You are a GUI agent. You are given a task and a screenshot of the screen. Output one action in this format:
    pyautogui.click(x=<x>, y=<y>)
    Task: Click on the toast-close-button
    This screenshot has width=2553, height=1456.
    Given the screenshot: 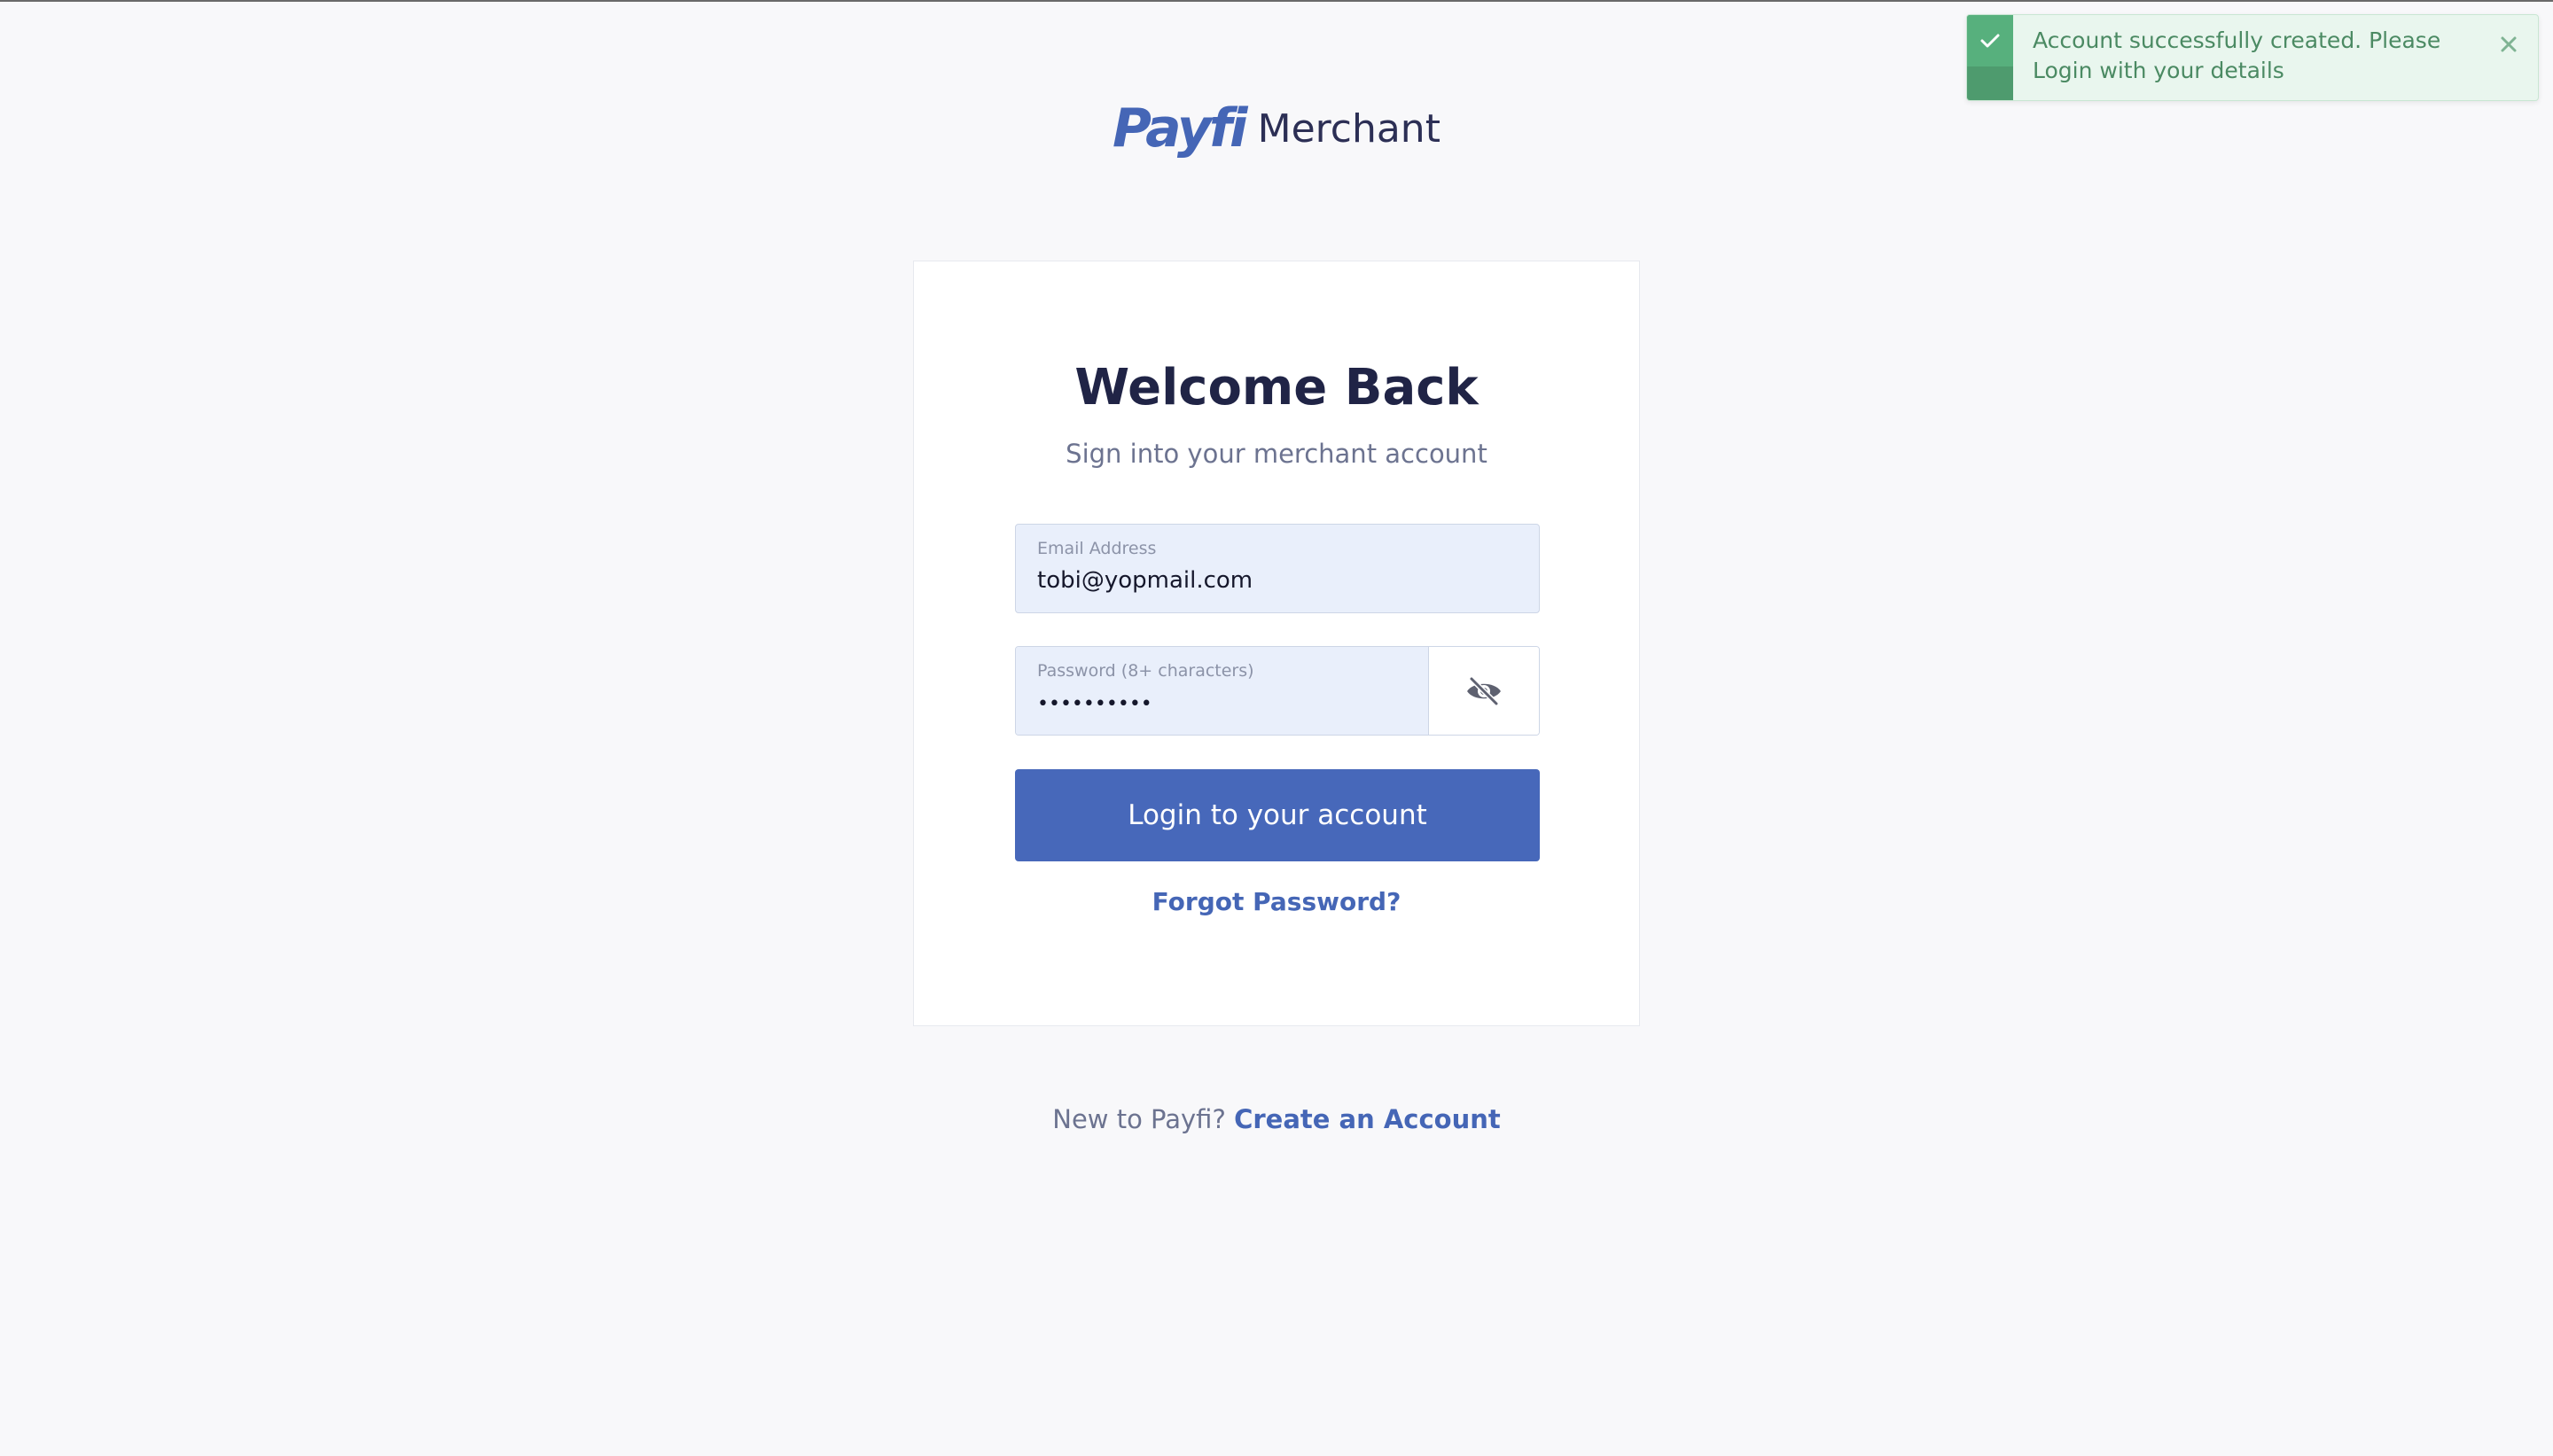 What is the action you would take?
    pyautogui.click(x=2508, y=44)
    